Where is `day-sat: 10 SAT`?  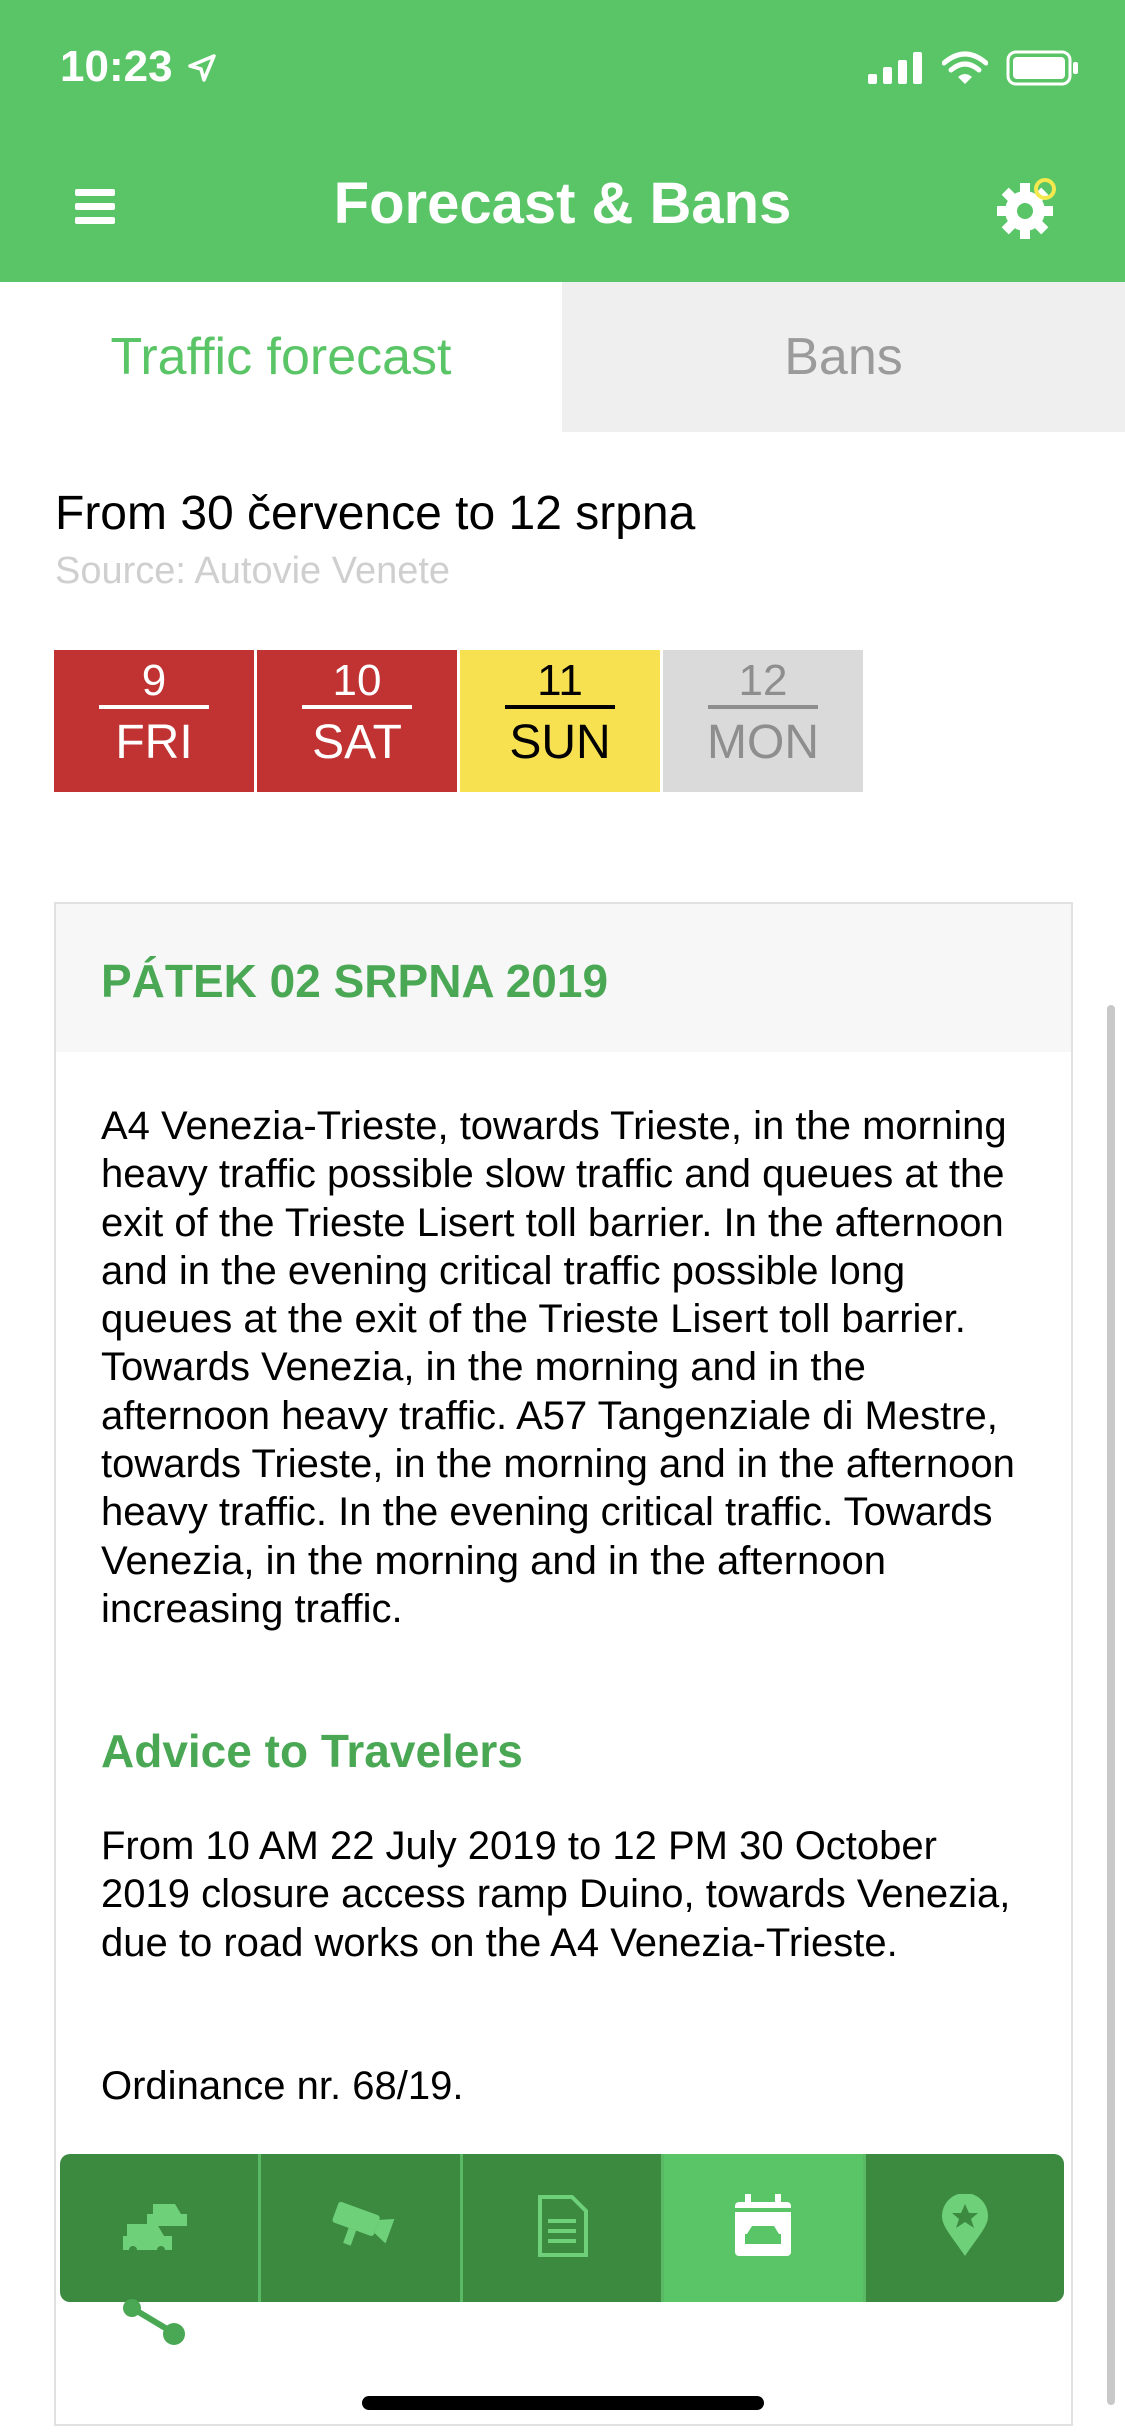 day-sat: 10 SAT is located at coordinates (357, 721).